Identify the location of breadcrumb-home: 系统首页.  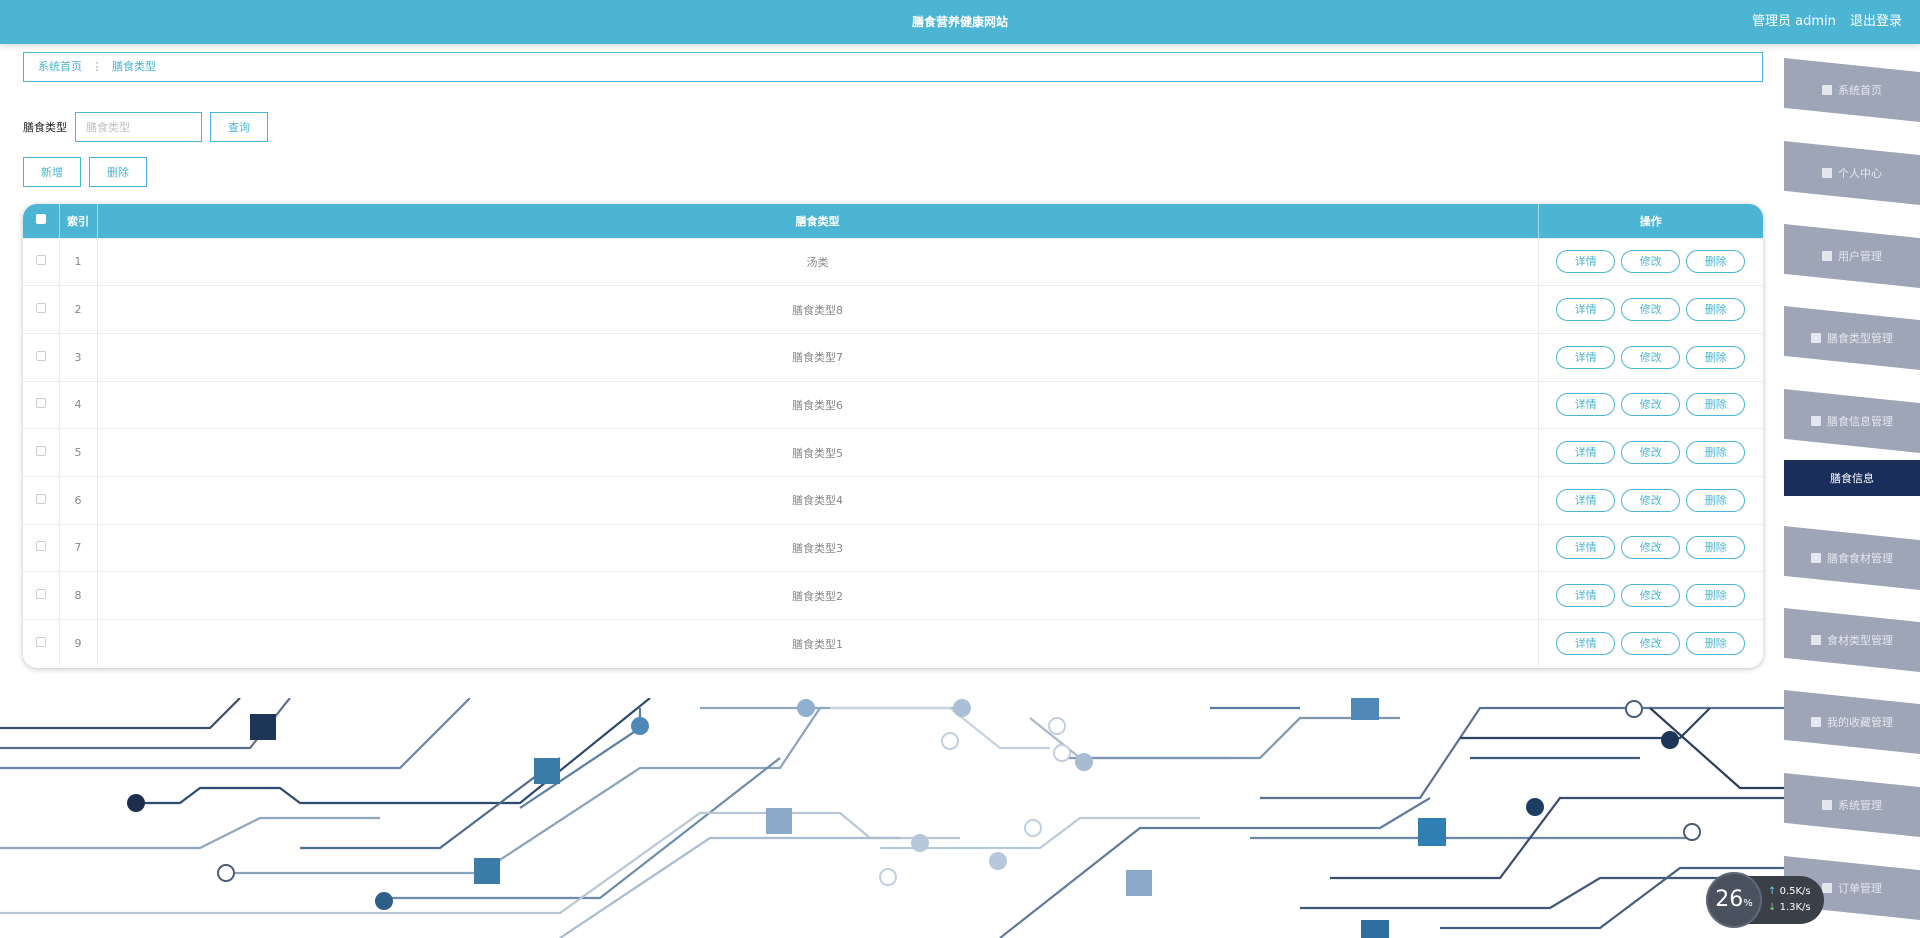
(60, 66).